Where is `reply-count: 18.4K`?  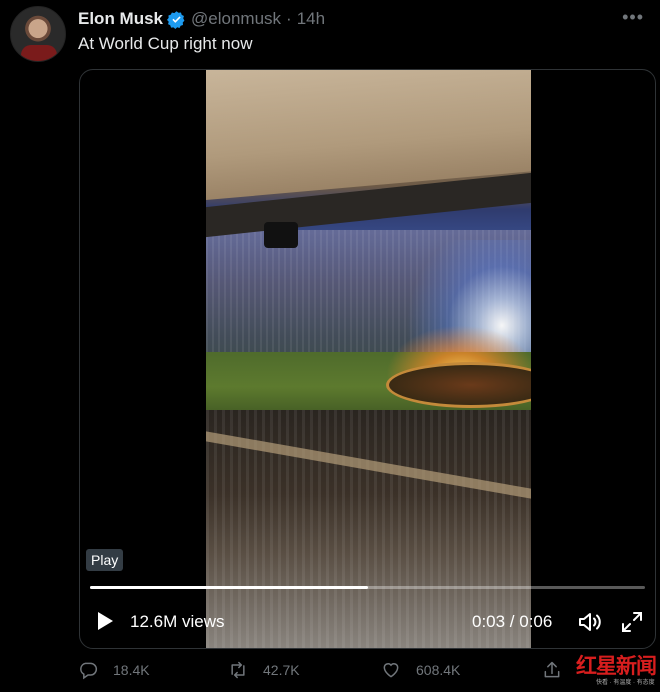
reply-count: 18.4K is located at coordinates (131, 670).